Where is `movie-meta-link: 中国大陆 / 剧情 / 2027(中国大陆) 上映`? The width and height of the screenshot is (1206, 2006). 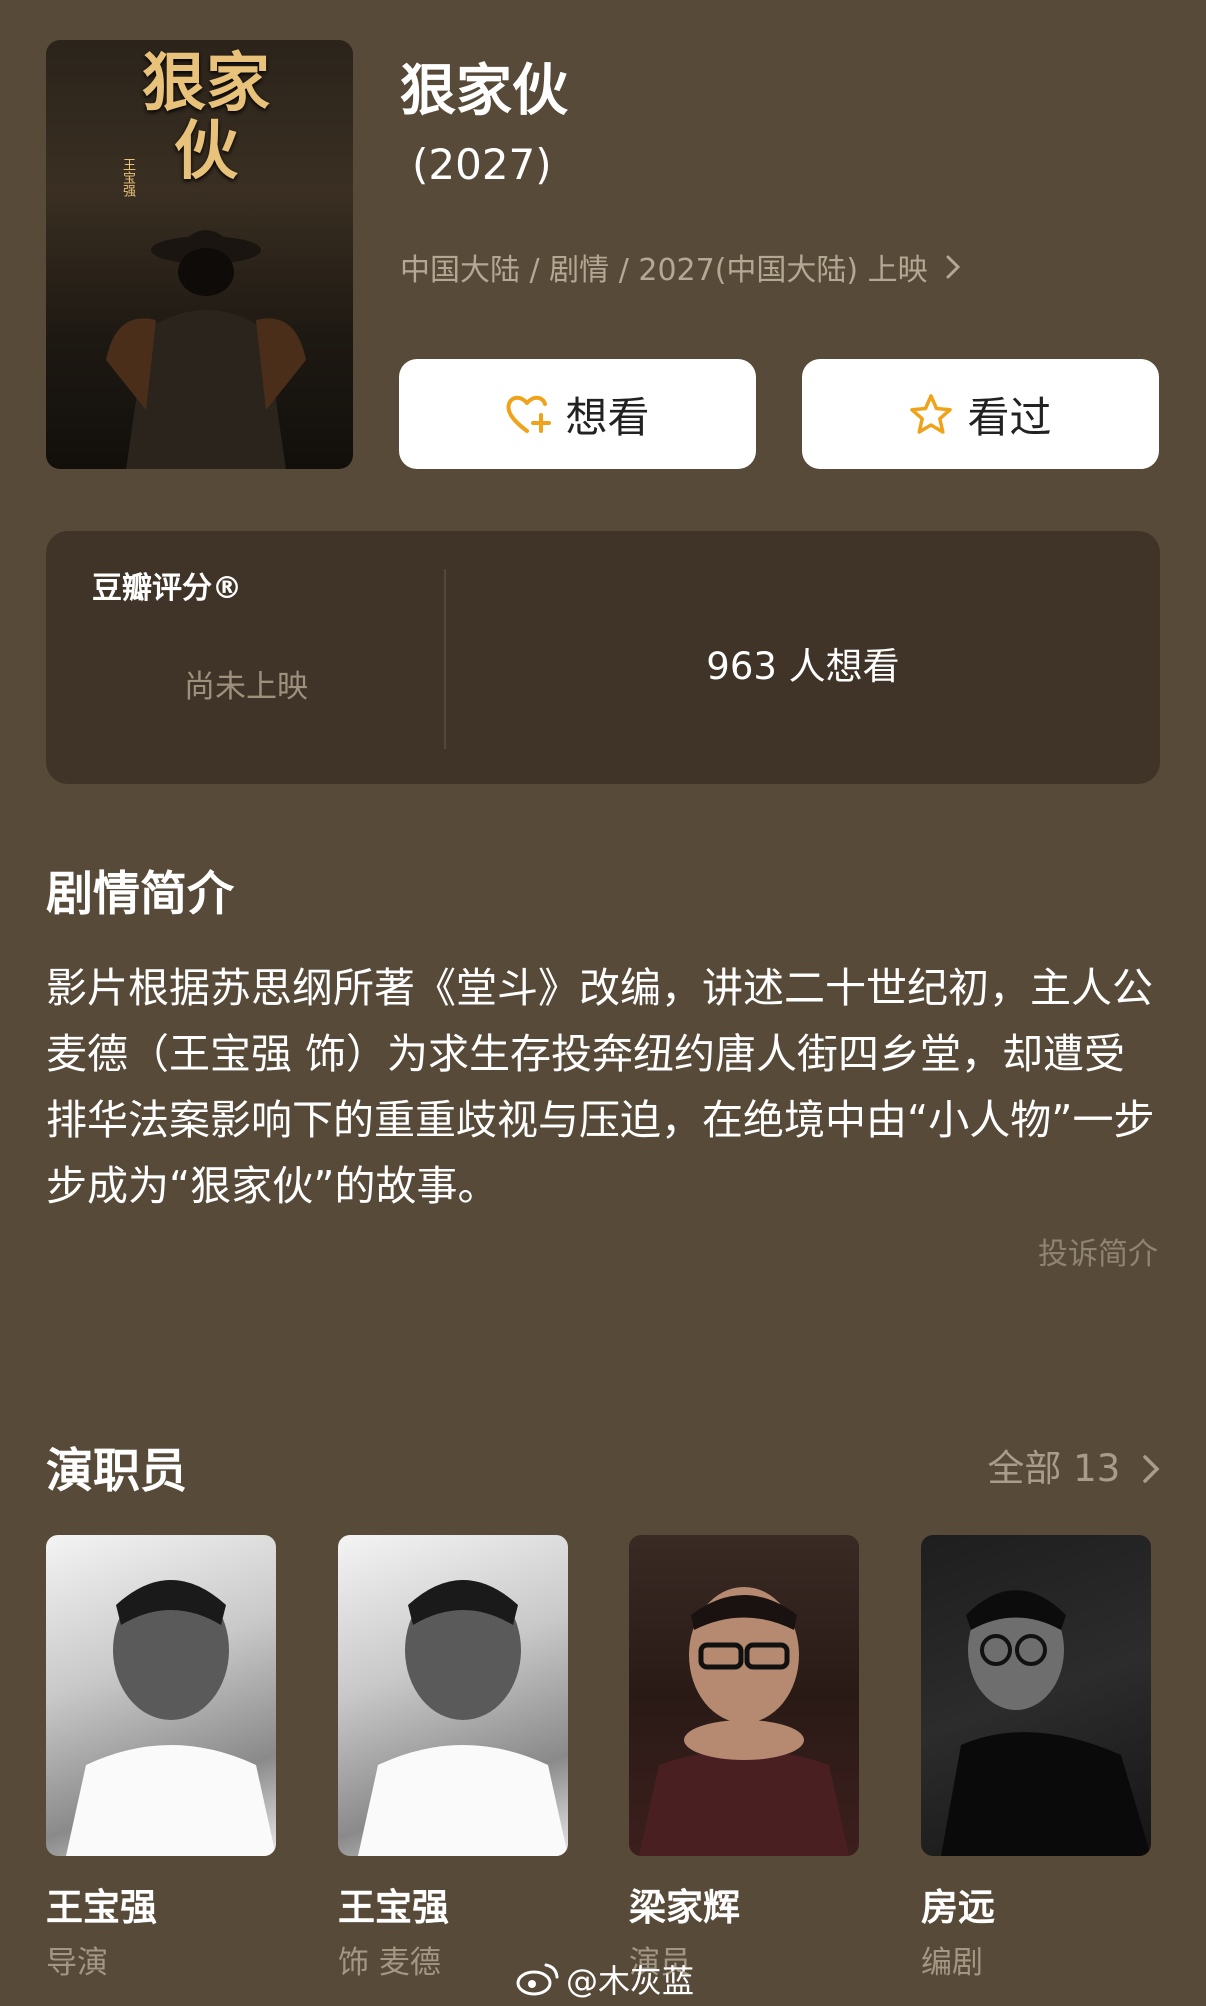
movie-meta-link: 中国大陆 / 剧情 / 2027(中国大陆) 上映 is located at coordinates (680, 267).